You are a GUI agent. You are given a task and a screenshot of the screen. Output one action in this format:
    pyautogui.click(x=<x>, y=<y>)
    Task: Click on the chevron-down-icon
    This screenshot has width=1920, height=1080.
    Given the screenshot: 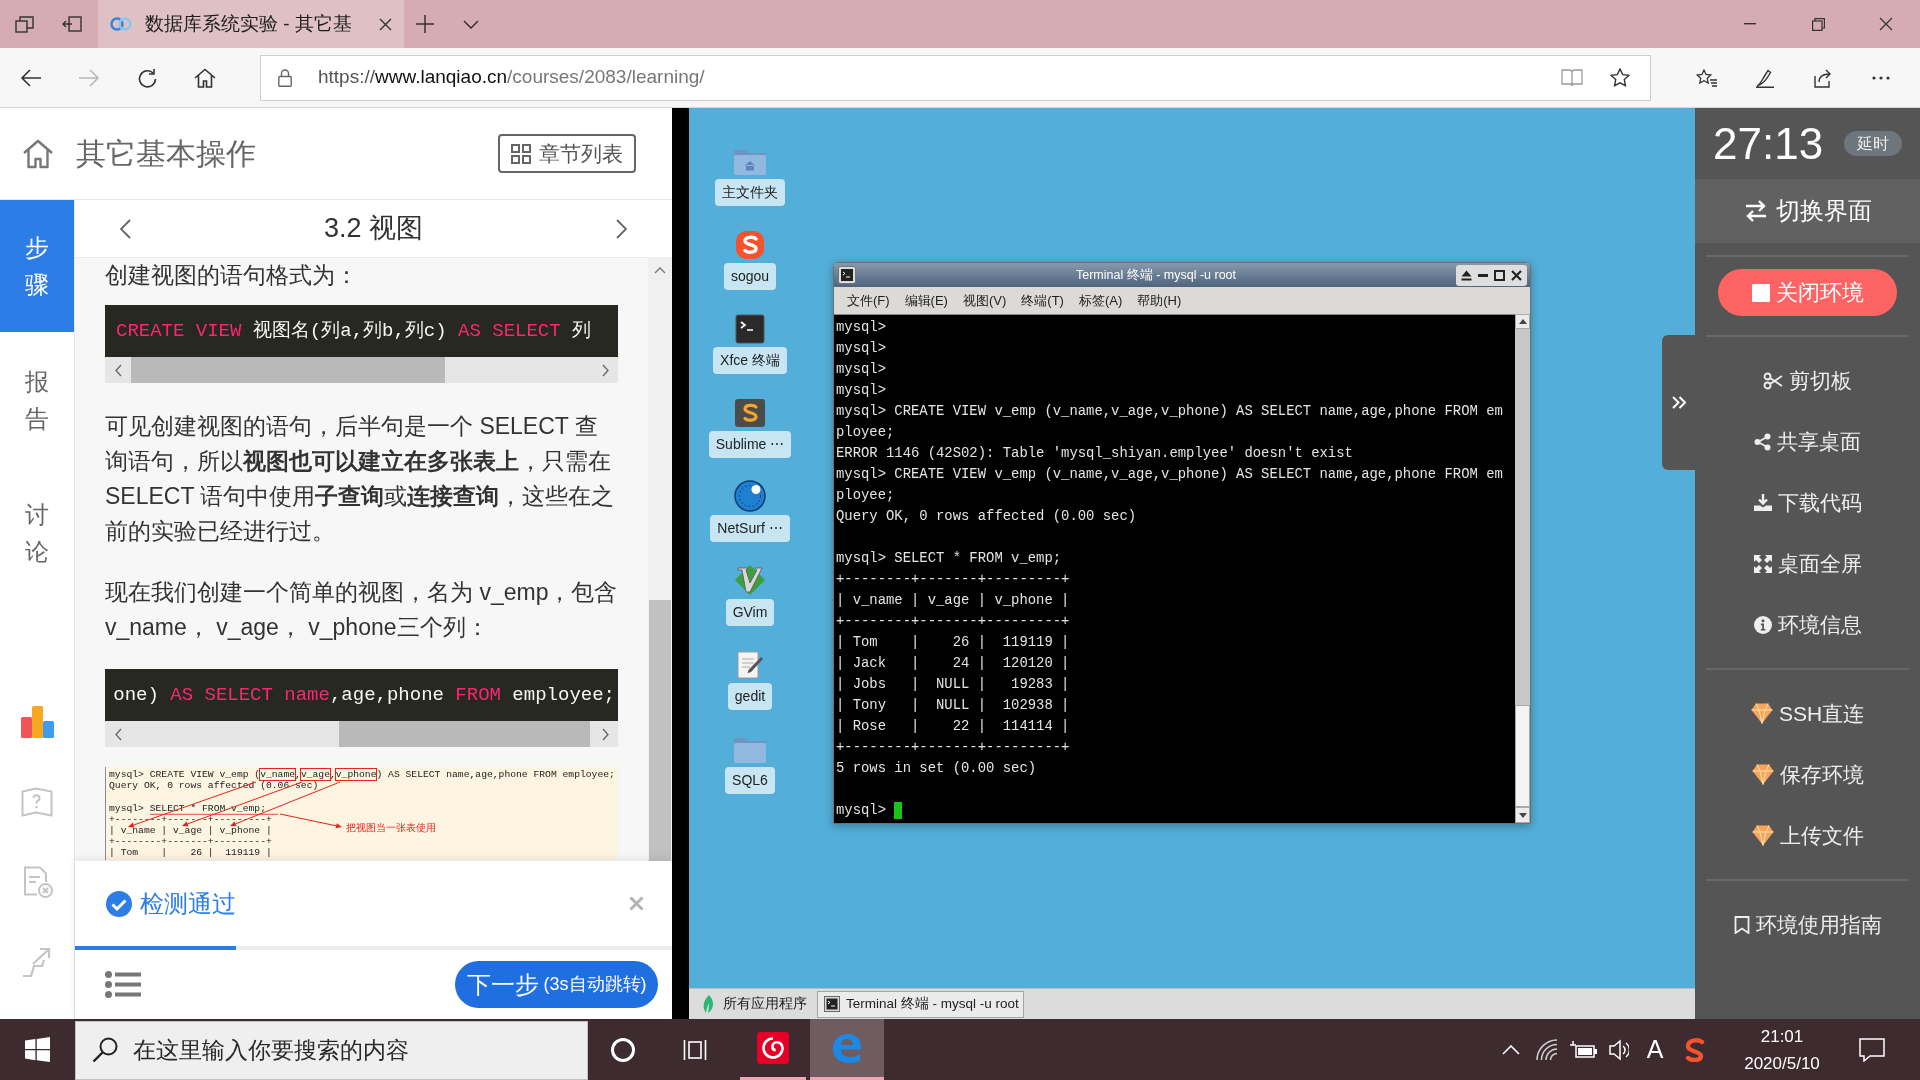 What is the action you would take?
    pyautogui.click(x=471, y=24)
    